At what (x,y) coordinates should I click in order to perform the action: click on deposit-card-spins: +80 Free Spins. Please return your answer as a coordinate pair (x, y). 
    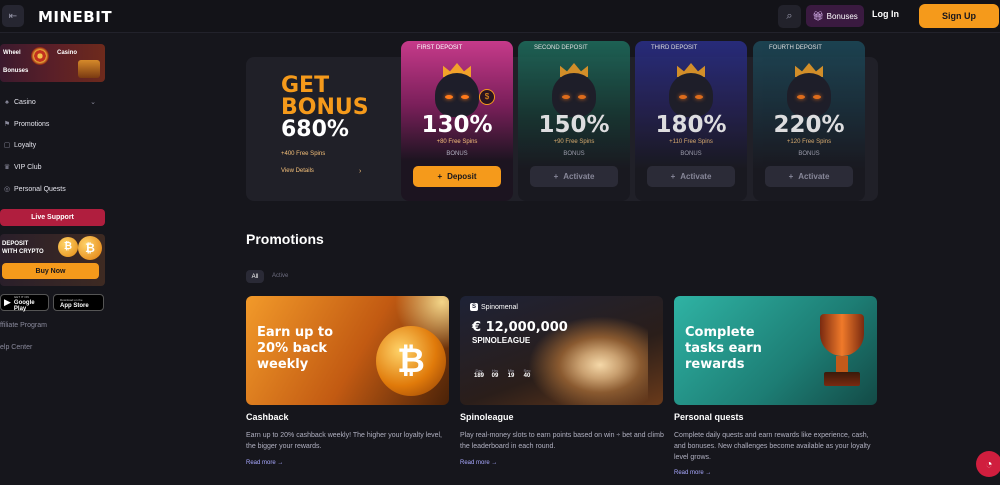
    Looking at the image, I should click on (457, 142).